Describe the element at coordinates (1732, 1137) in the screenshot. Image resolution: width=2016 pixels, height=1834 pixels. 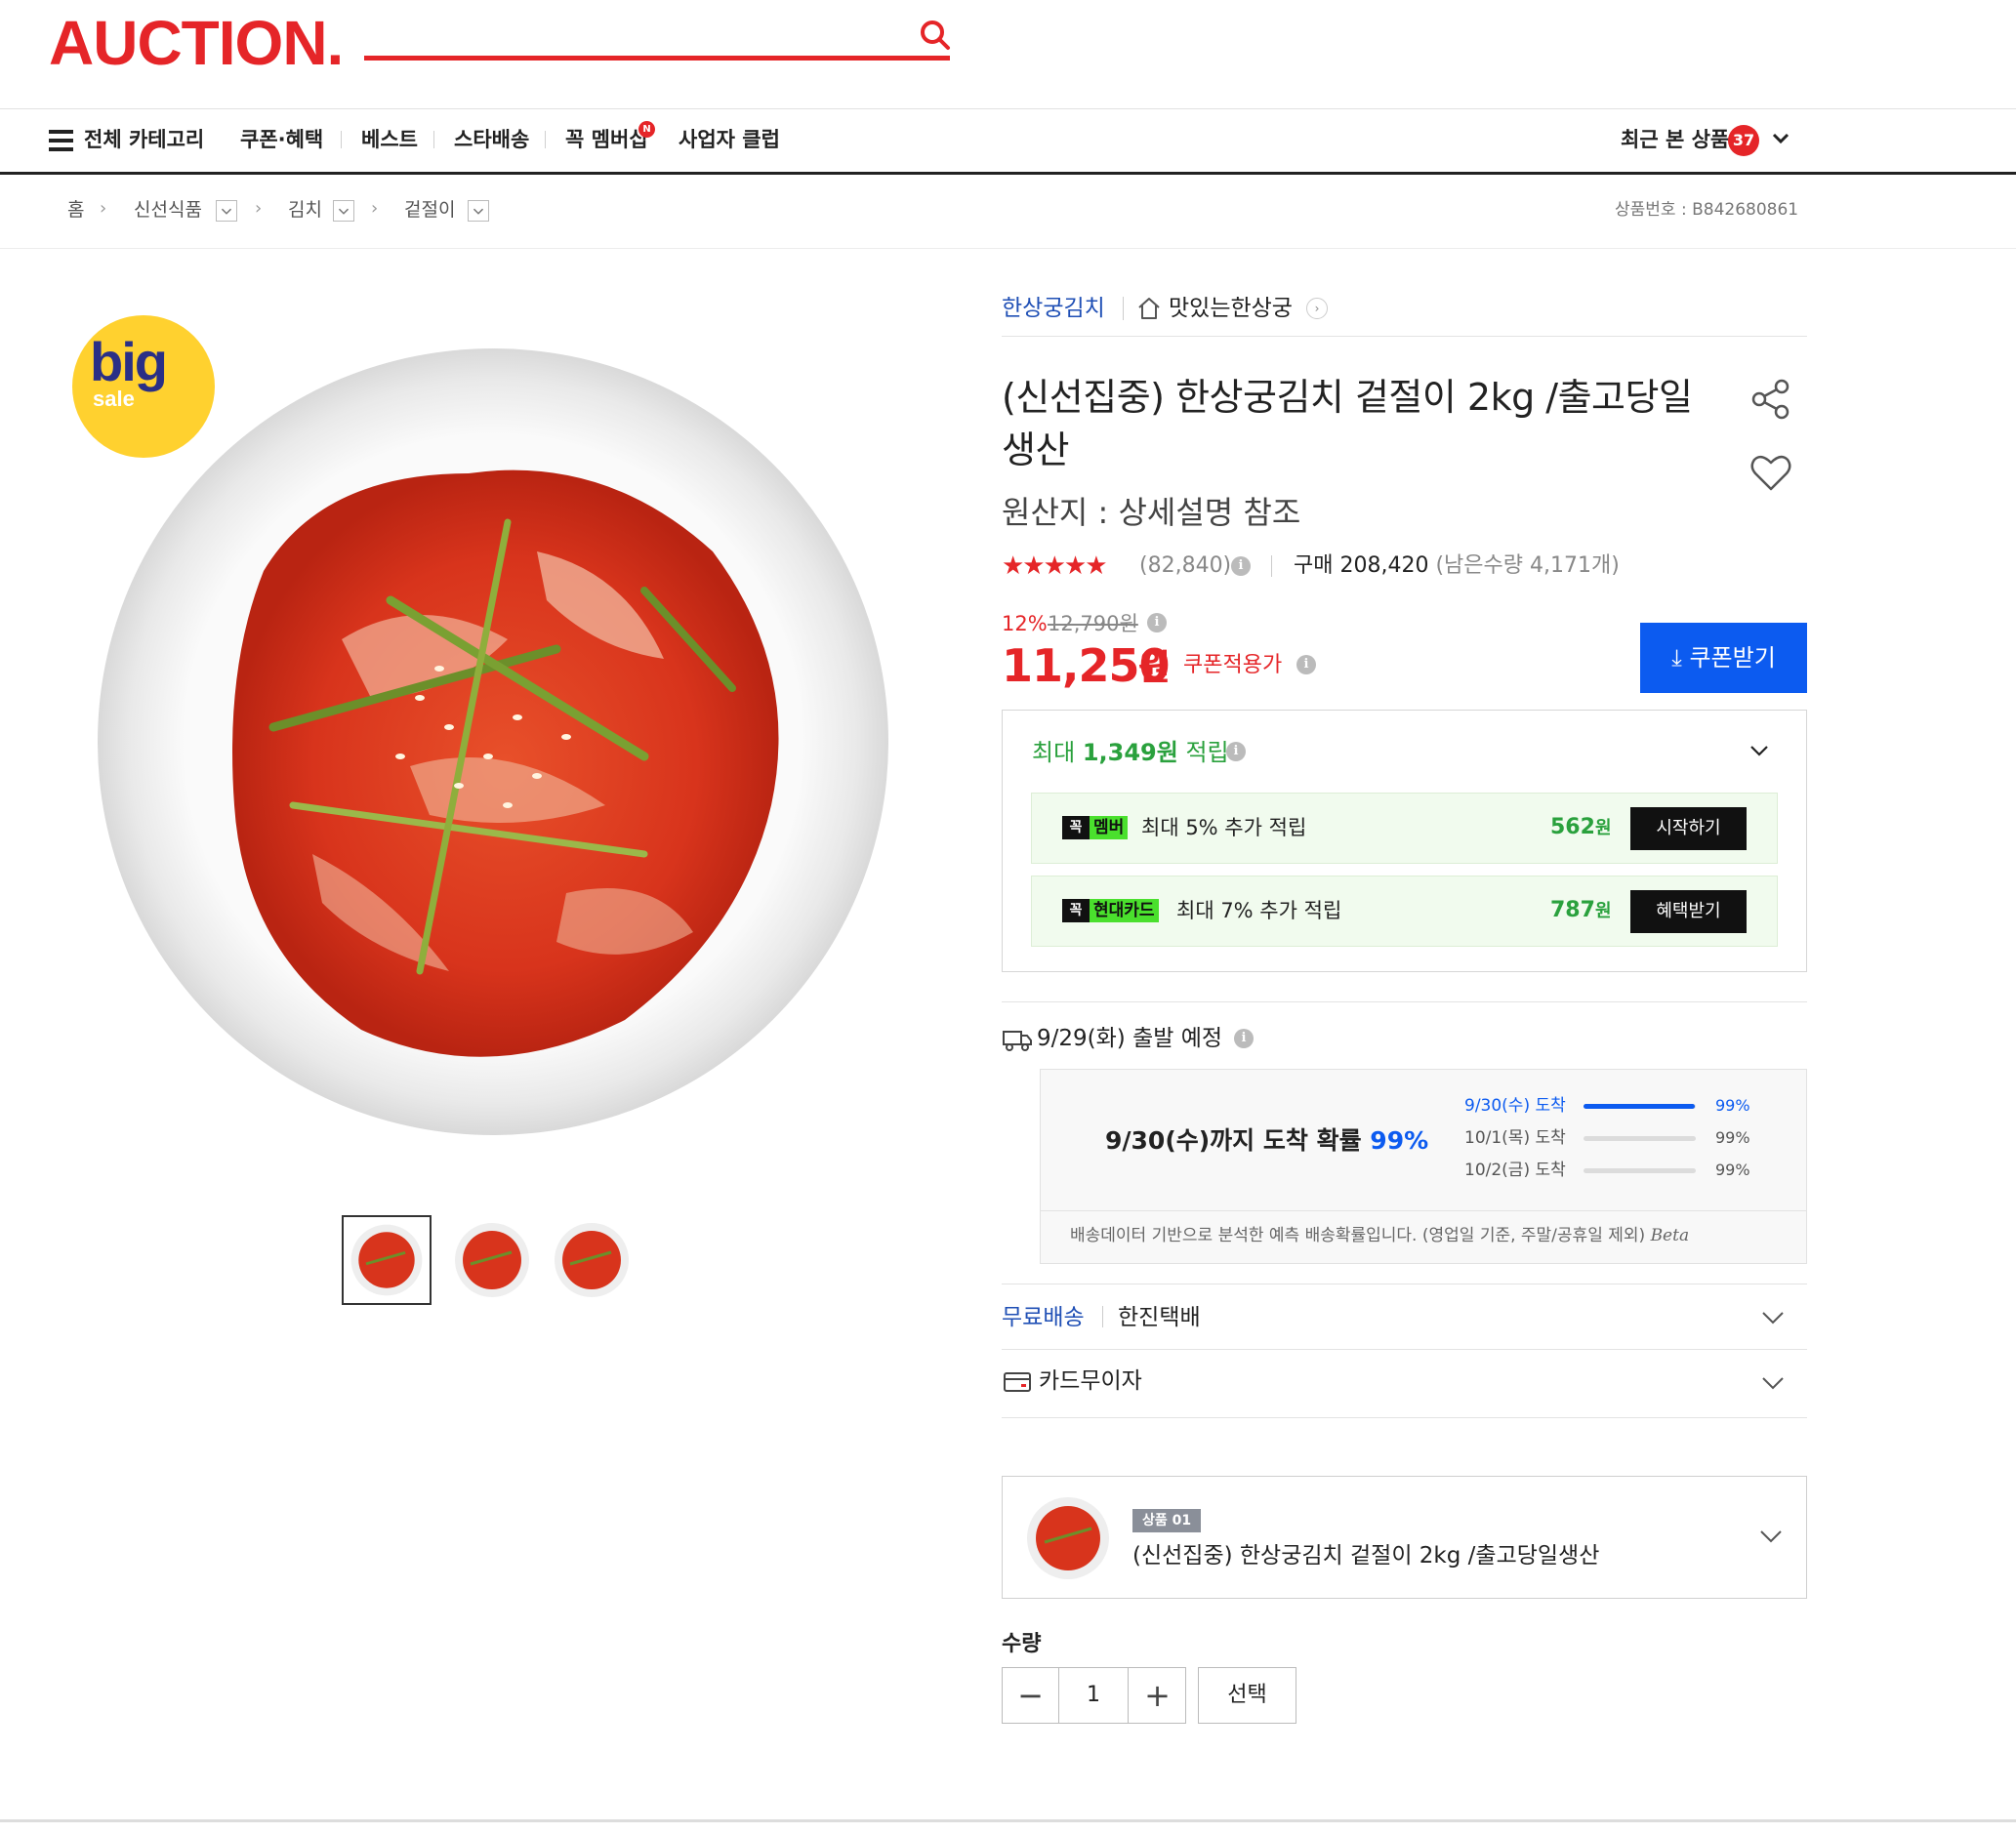
I see `forecast-pct-2: 99%` at that location.